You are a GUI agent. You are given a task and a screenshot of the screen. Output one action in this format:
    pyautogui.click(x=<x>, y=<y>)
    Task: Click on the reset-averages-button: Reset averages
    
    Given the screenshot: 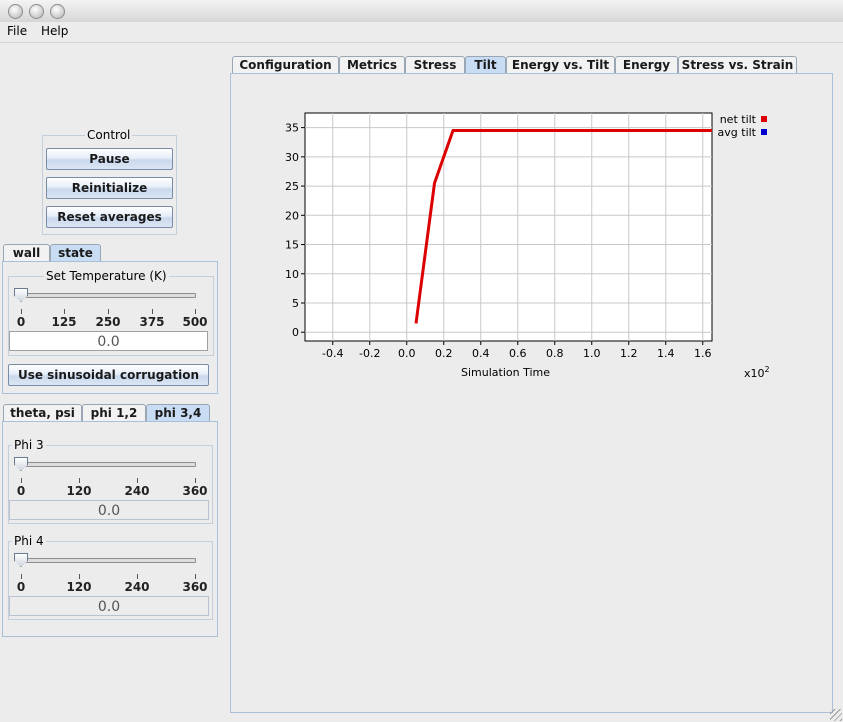 What is the action you would take?
    pyautogui.click(x=109, y=217)
    